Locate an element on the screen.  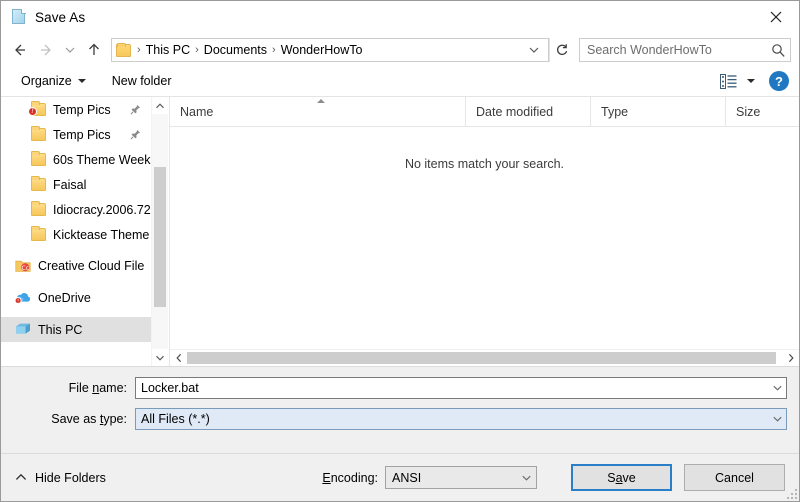
breadcrumb-item-documents: Documents is located at coordinates (235, 50).